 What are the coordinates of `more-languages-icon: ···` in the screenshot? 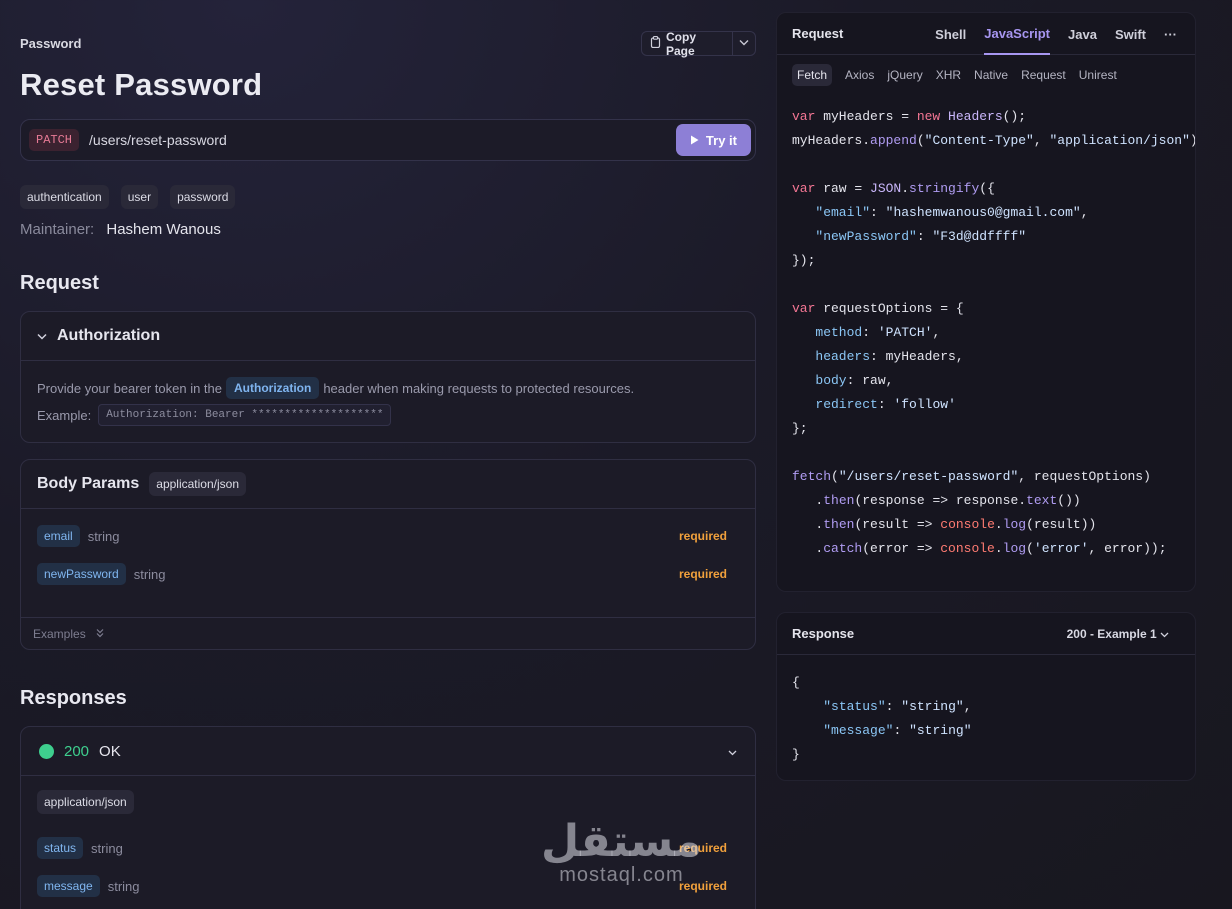 It's located at (1170, 34).